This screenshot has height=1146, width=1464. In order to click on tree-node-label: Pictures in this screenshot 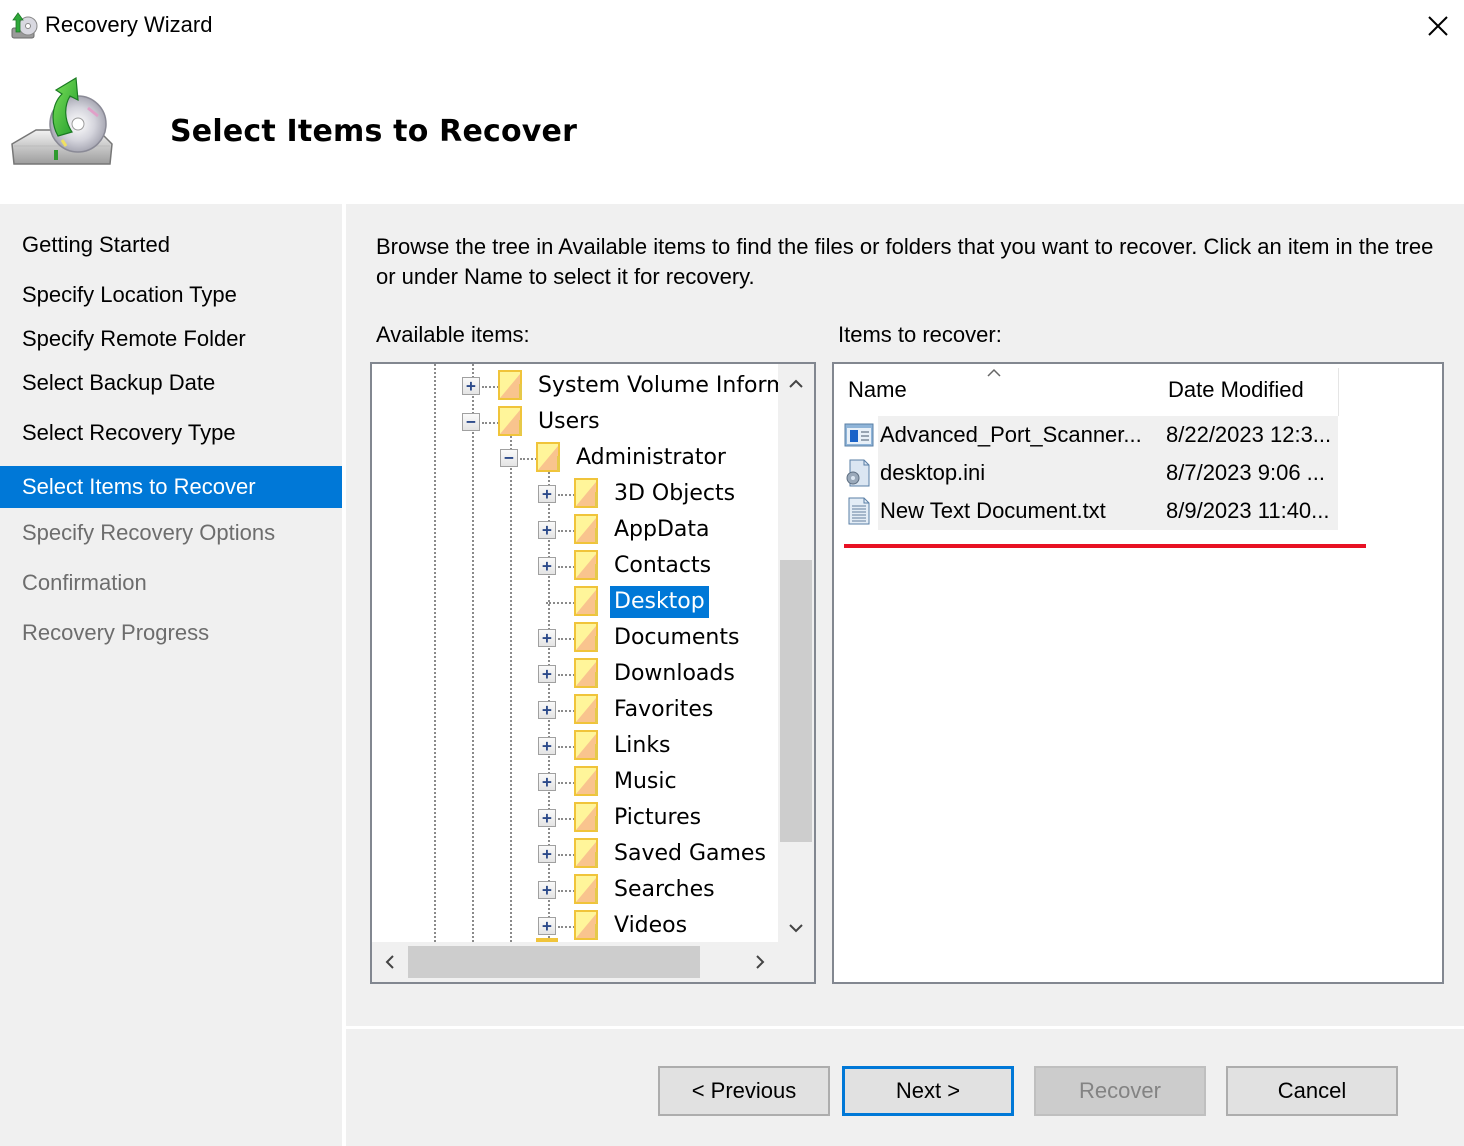, I will do `click(657, 818)`.